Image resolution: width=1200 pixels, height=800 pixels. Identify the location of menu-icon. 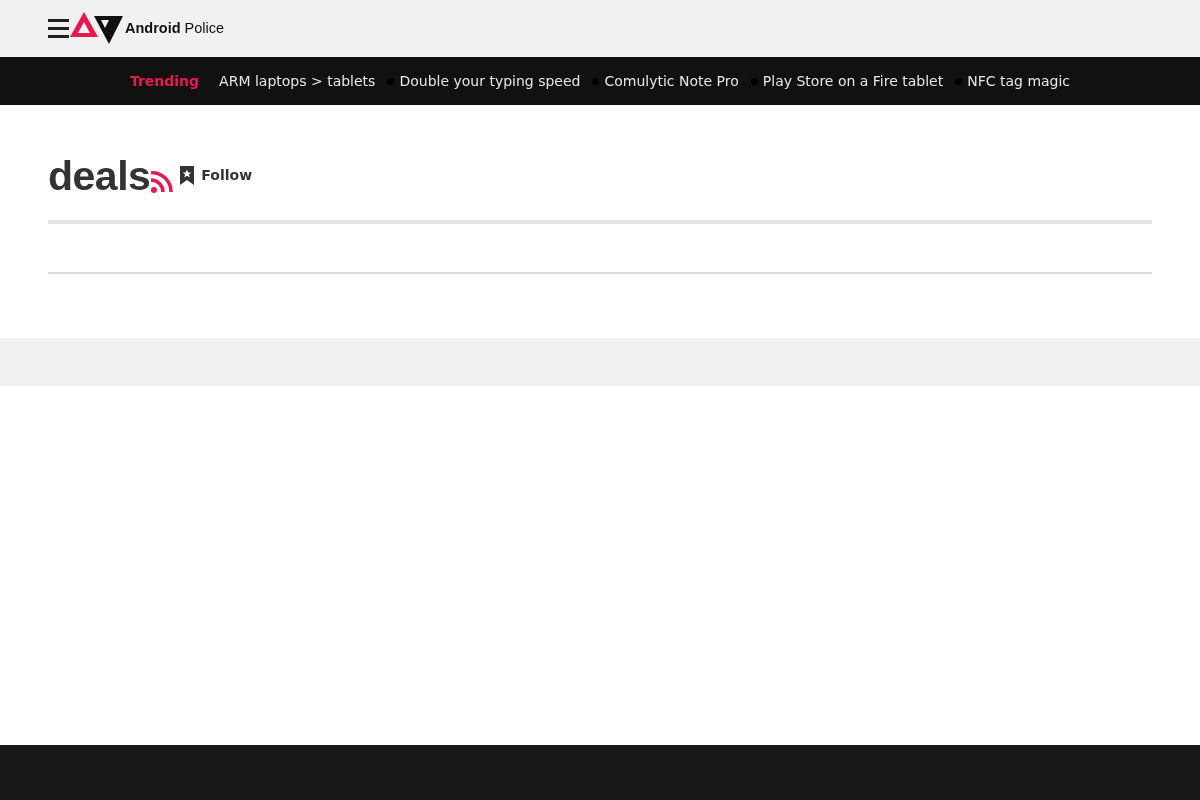
(58, 28).